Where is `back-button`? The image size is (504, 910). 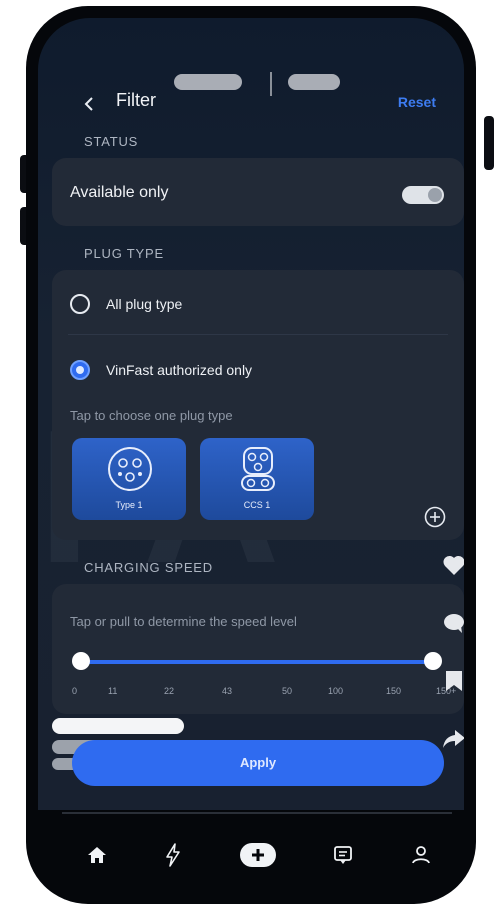 back-button is located at coordinates (89, 103).